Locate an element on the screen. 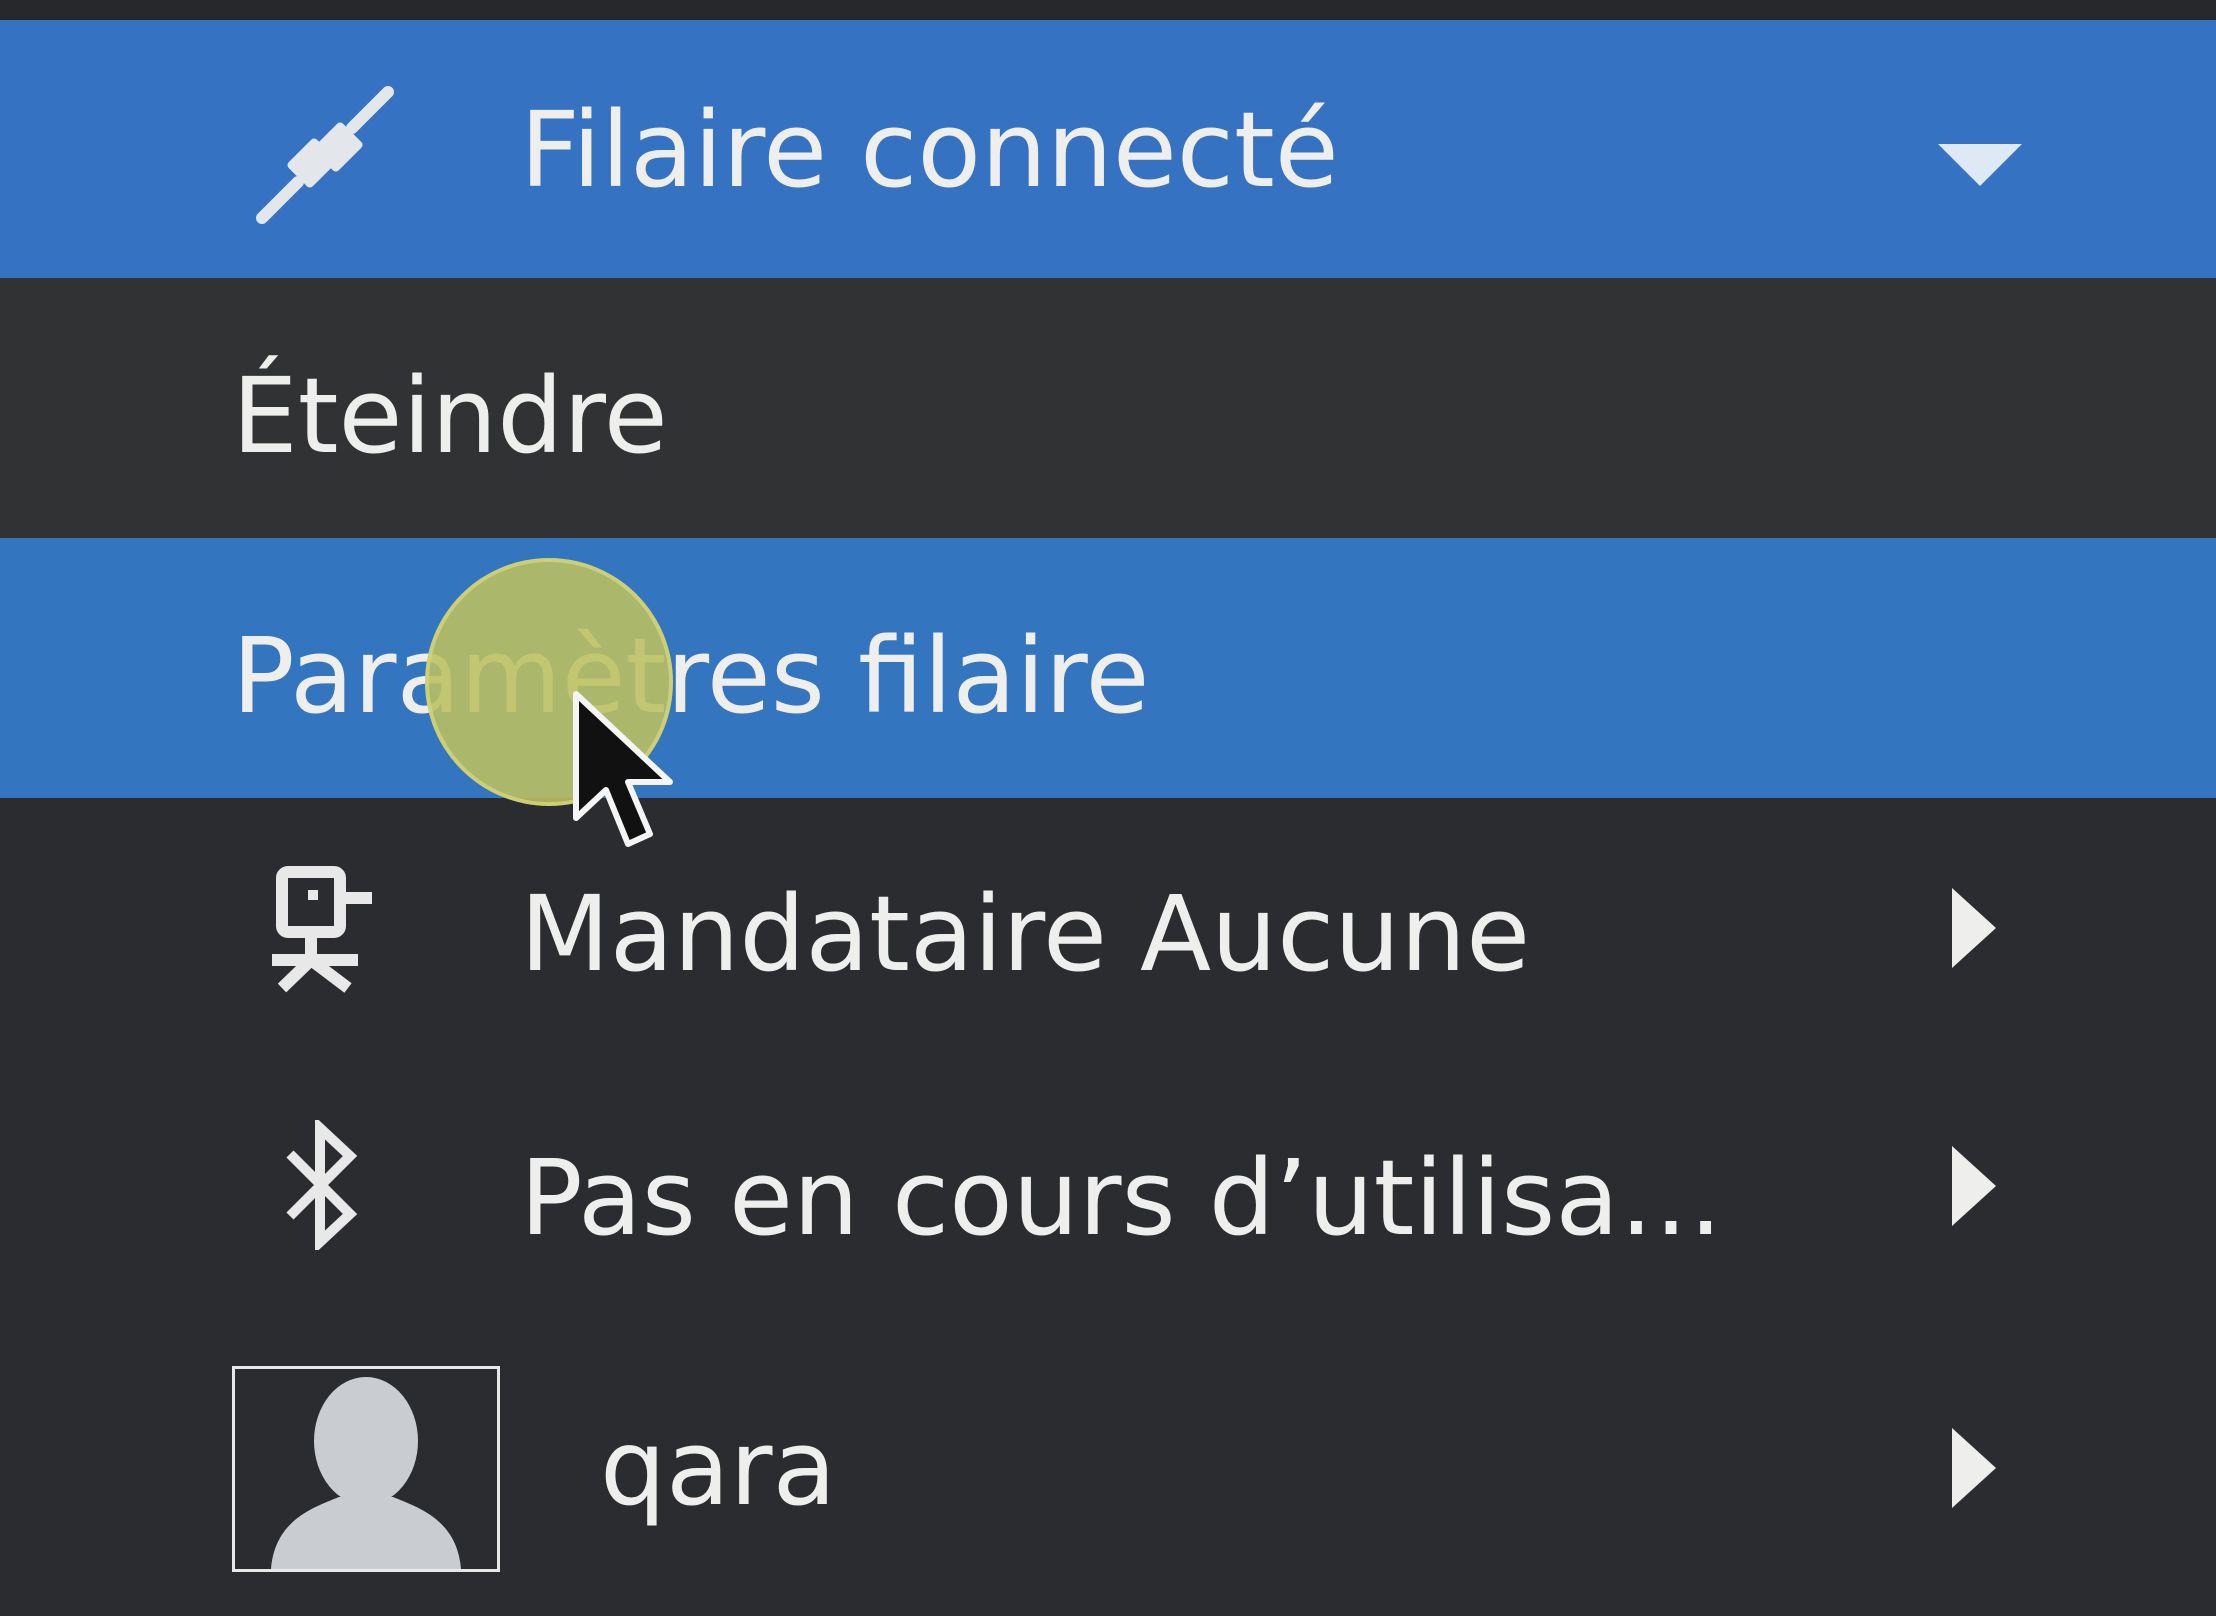  mouse-cursor-icon is located at coordinates (623, 769).